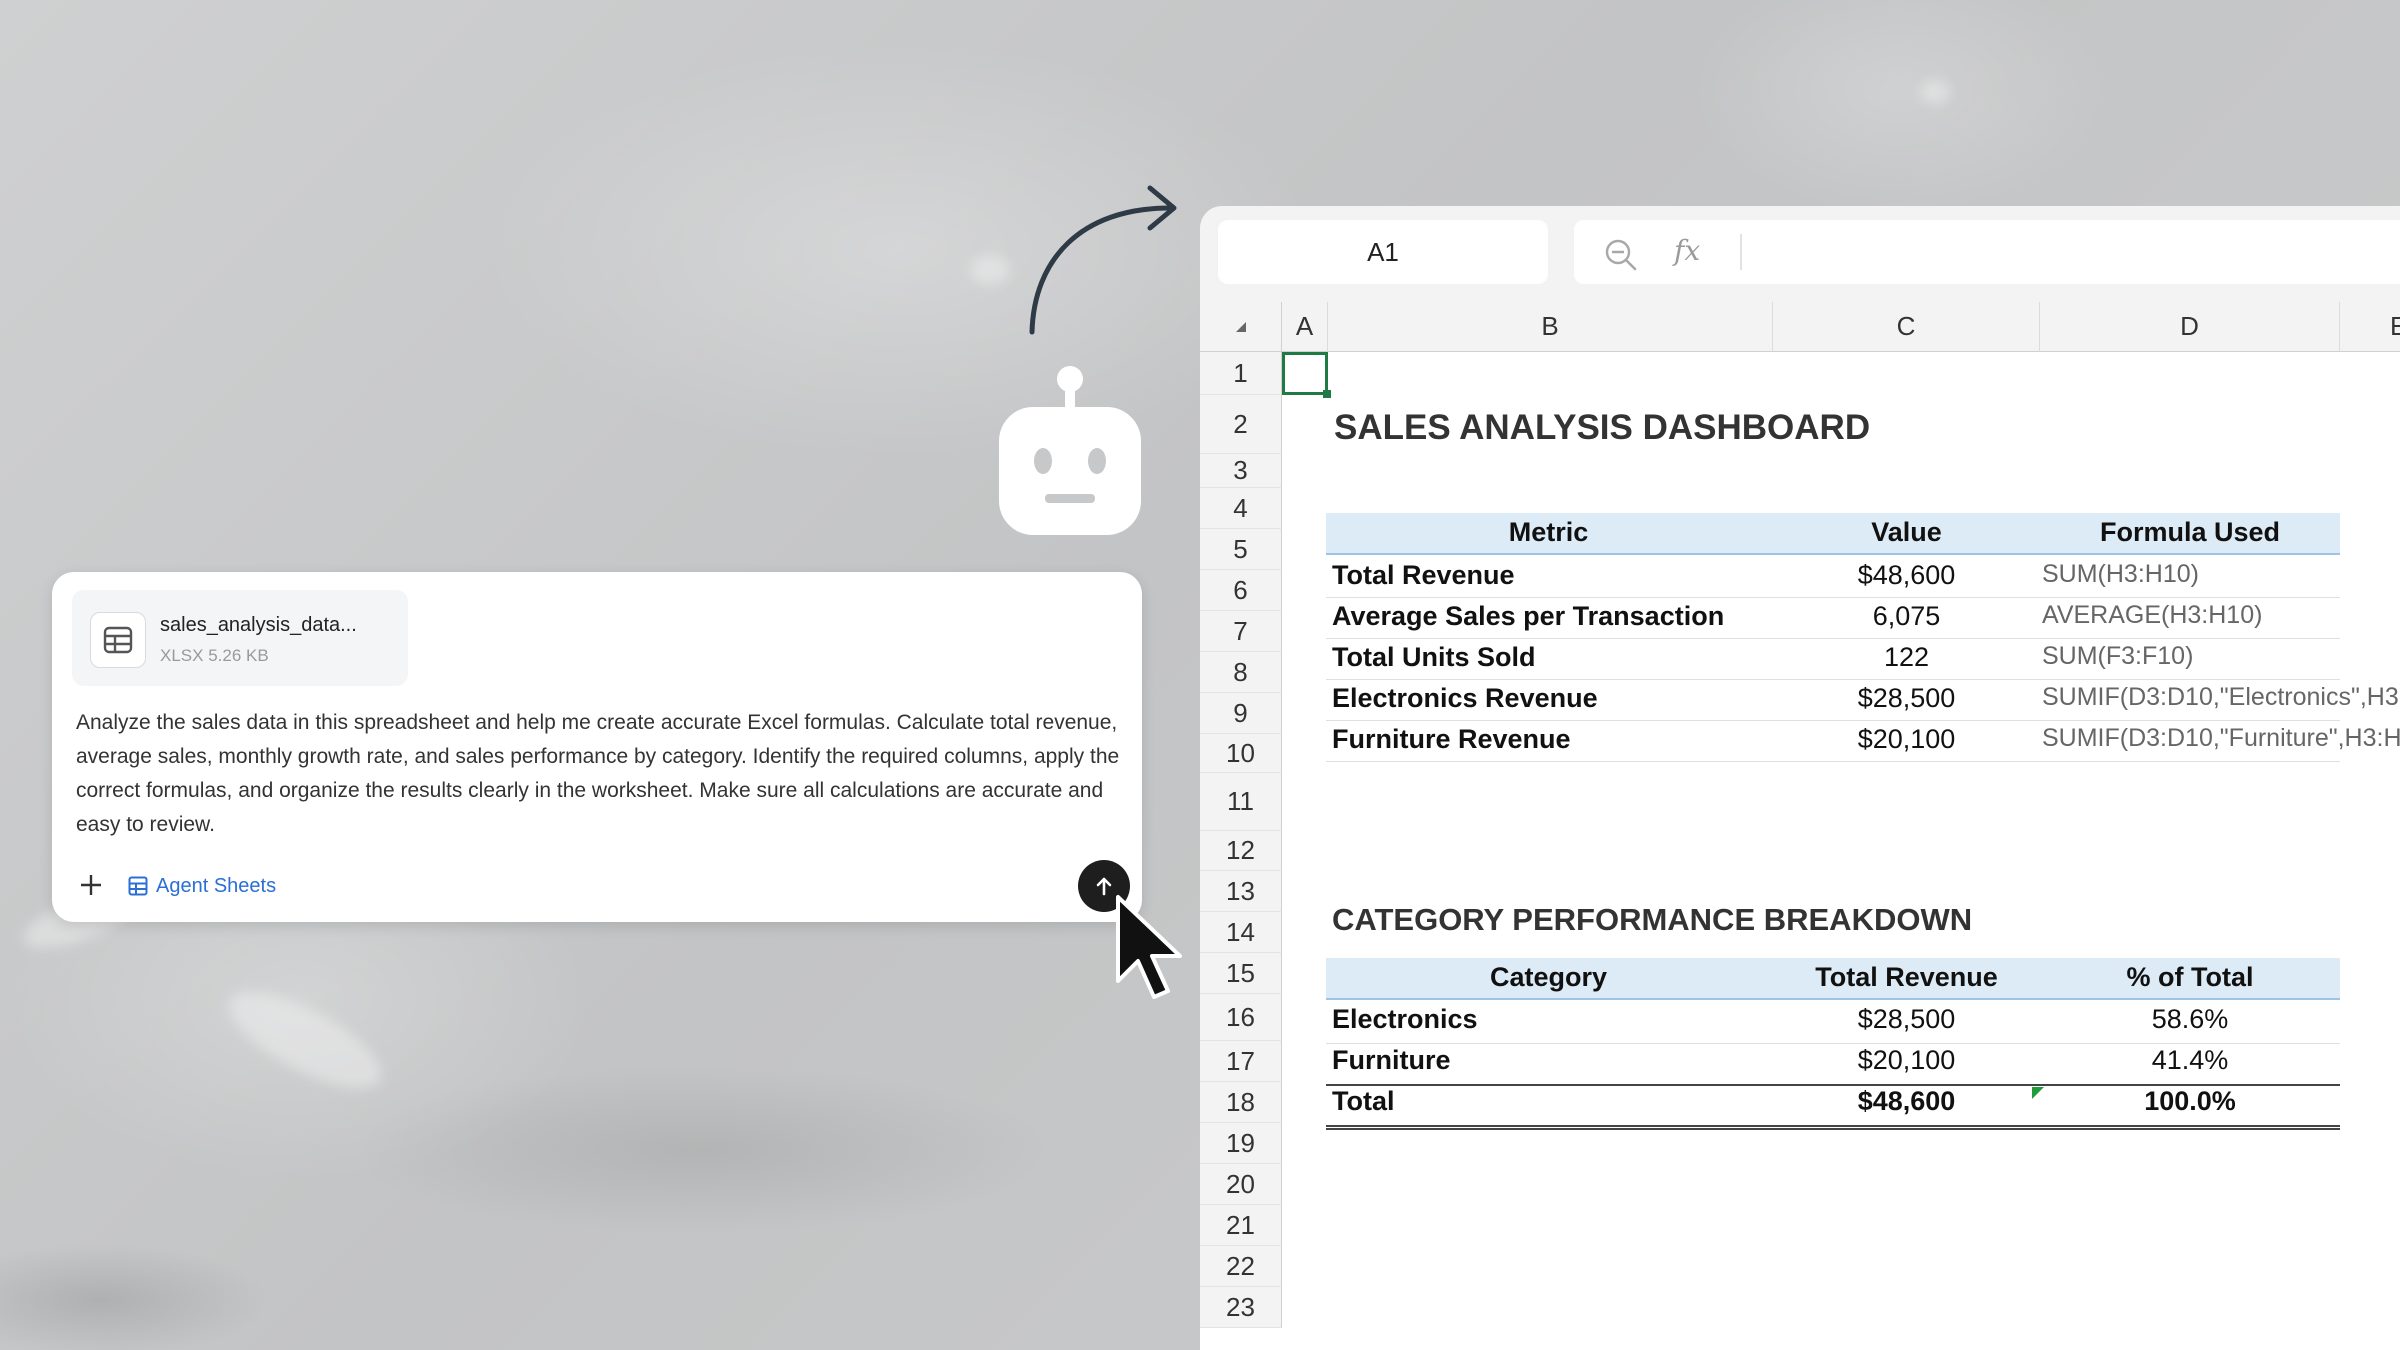 This screenshot has width=2400, height=1350. What do you see at coordinates (1987, 252) in the screenshot?
I see `formula-bar: fx` at bounding box center [1987, 252].